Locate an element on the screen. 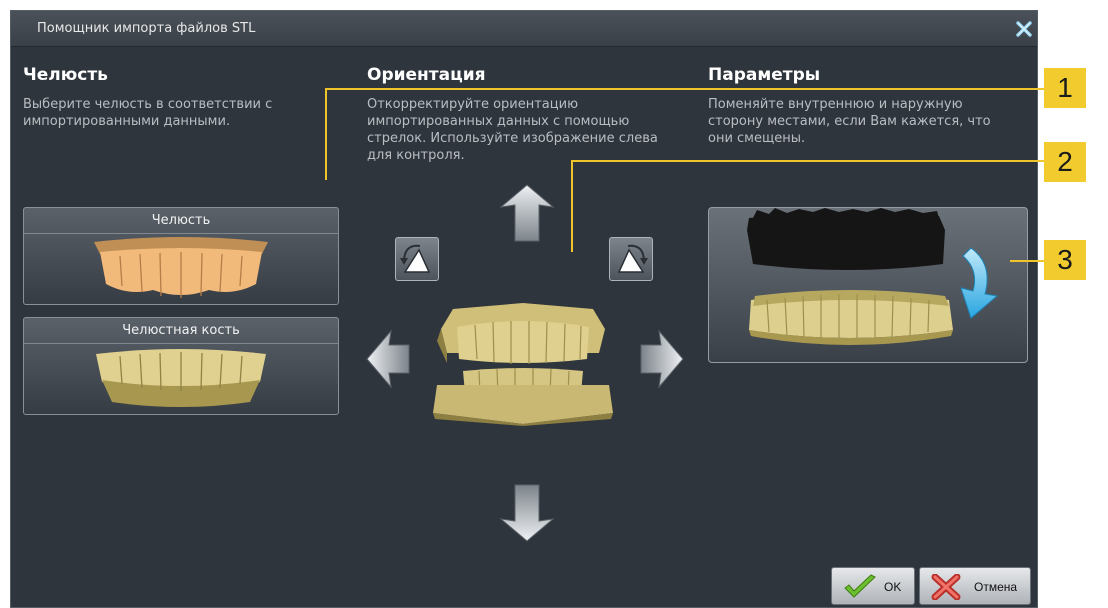 Image resolution: width=1108 pixels, height=608 pixels. swap-sides-button is located at coordinates (868, 285).